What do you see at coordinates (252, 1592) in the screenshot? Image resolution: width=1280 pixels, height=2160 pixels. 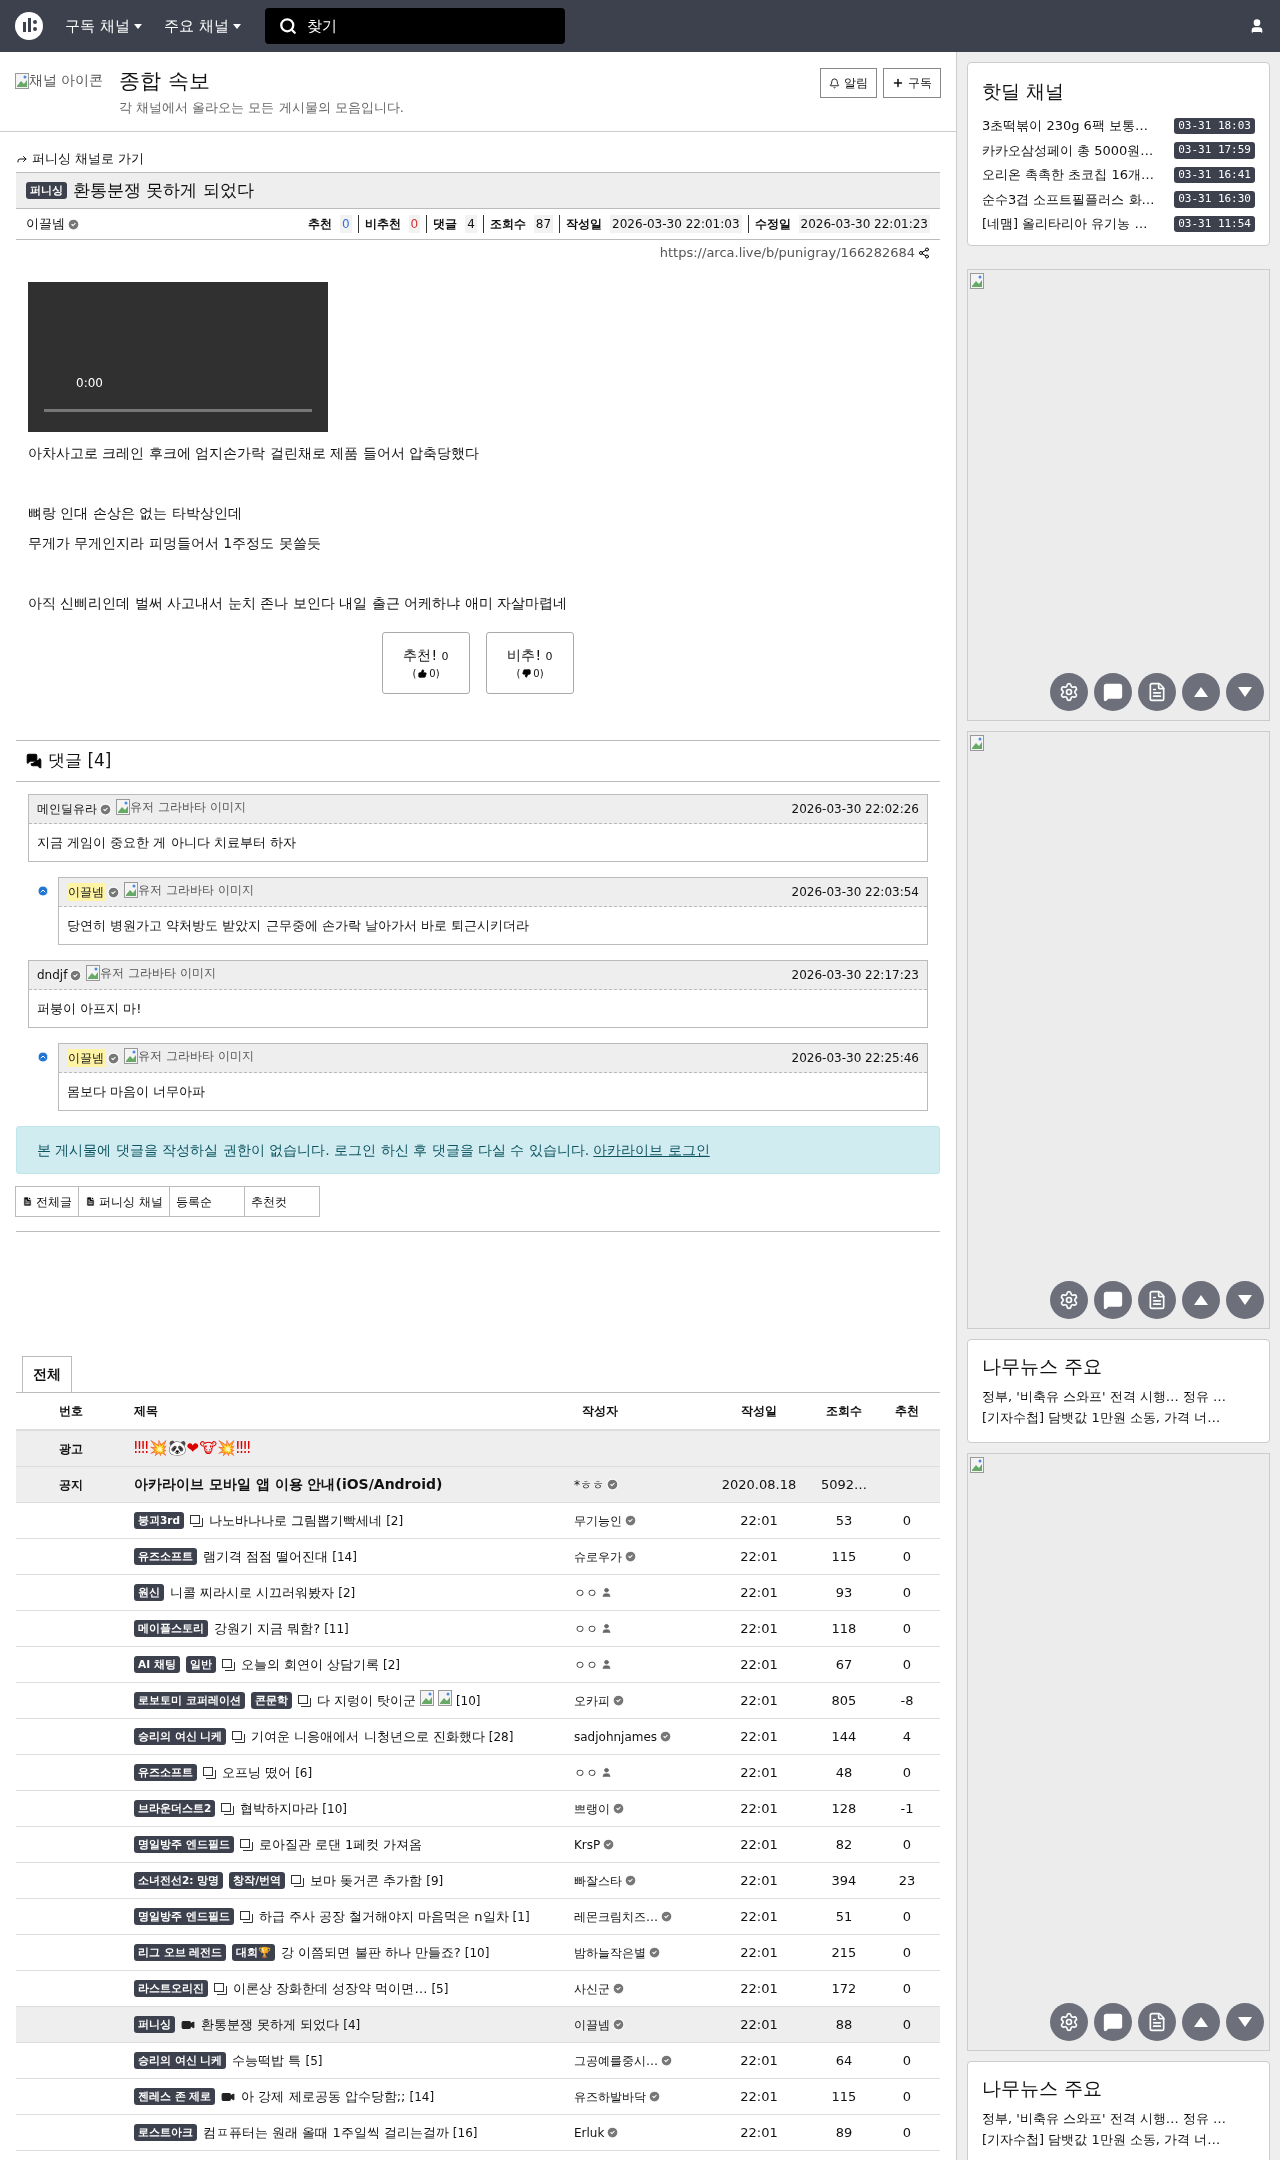 I see `post-title: 니콜 찌라시로 시끄러워봤자` at bounding box center [252, 1592].